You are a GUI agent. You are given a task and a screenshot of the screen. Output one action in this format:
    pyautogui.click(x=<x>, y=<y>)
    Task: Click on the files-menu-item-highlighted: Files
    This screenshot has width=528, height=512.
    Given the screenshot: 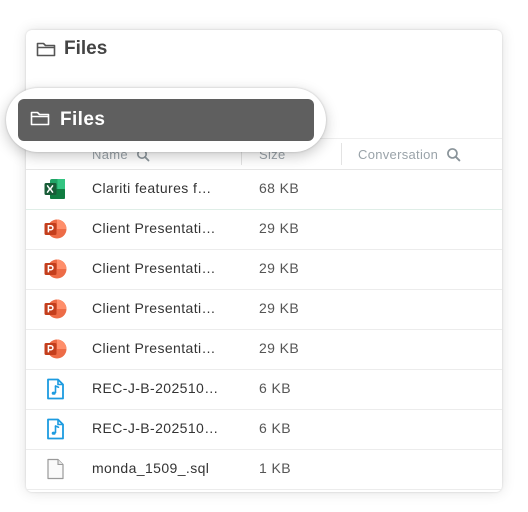 What is the action you would take?
    pyautogui.click(x=166, y=120)
    